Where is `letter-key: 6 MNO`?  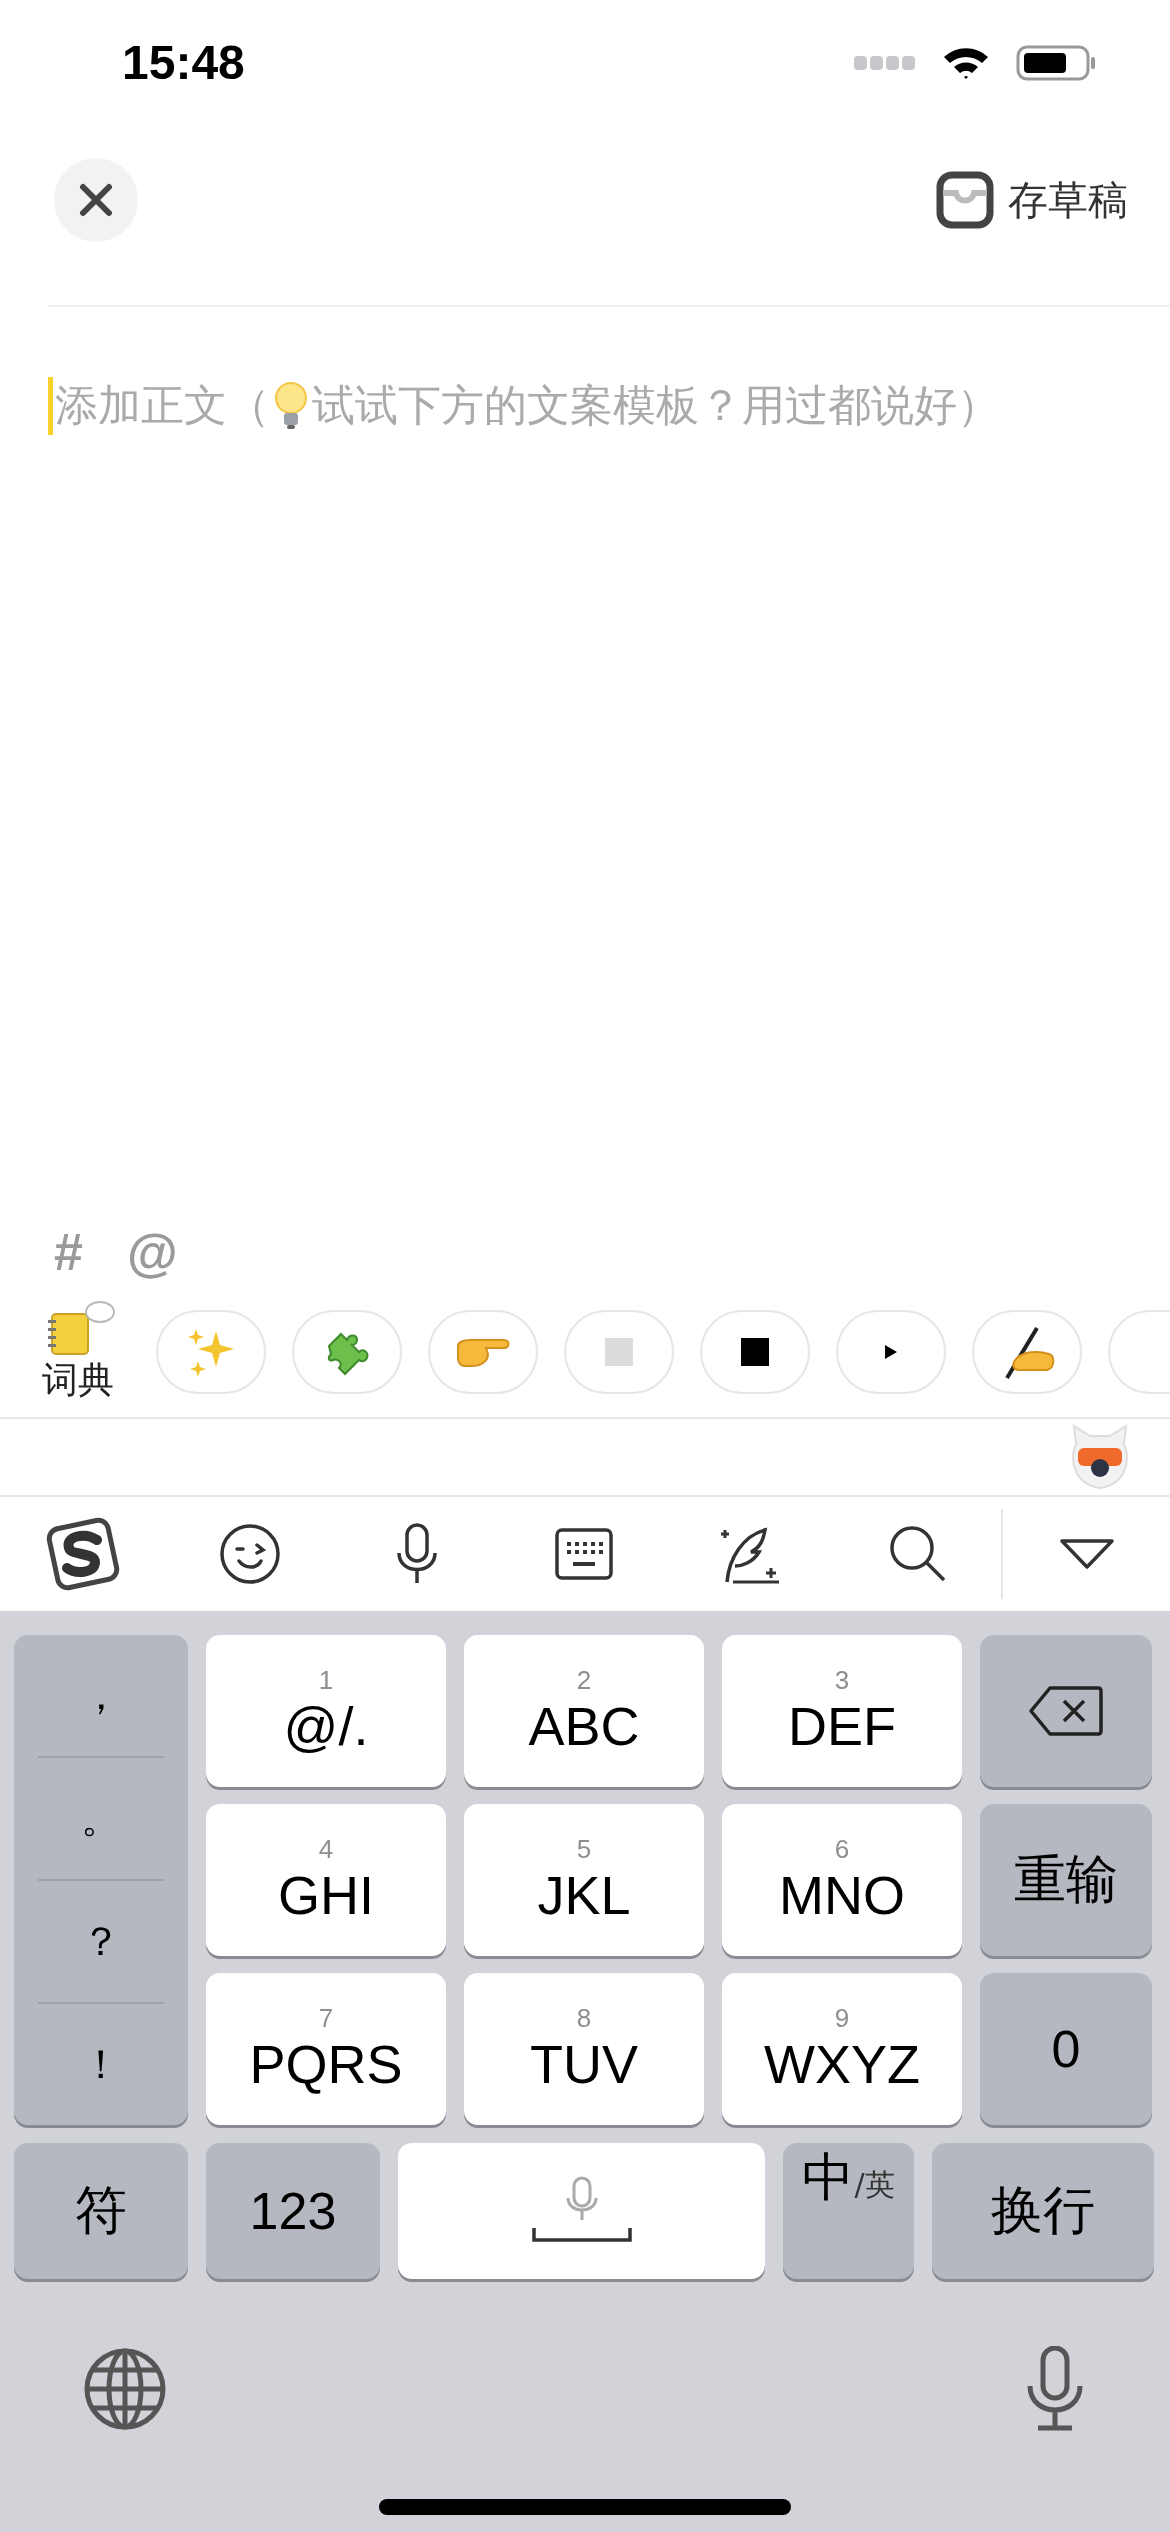 letter-key: 6 MNO is located at coordinates (842, 1880).